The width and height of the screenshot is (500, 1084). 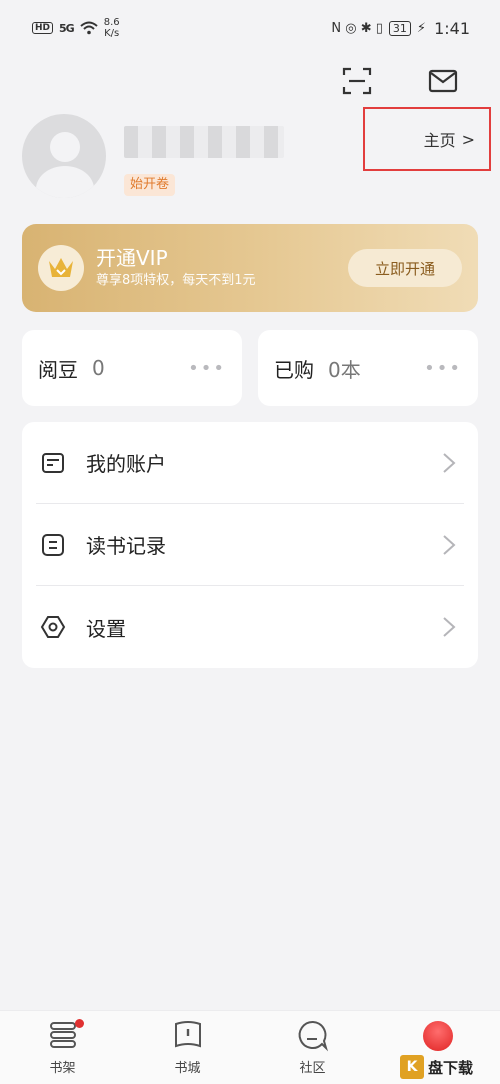 I want to click on vip-banner: 开通VIP 尊享8项特权，每天不到1元 立即开通, so click(x=250, y=268).